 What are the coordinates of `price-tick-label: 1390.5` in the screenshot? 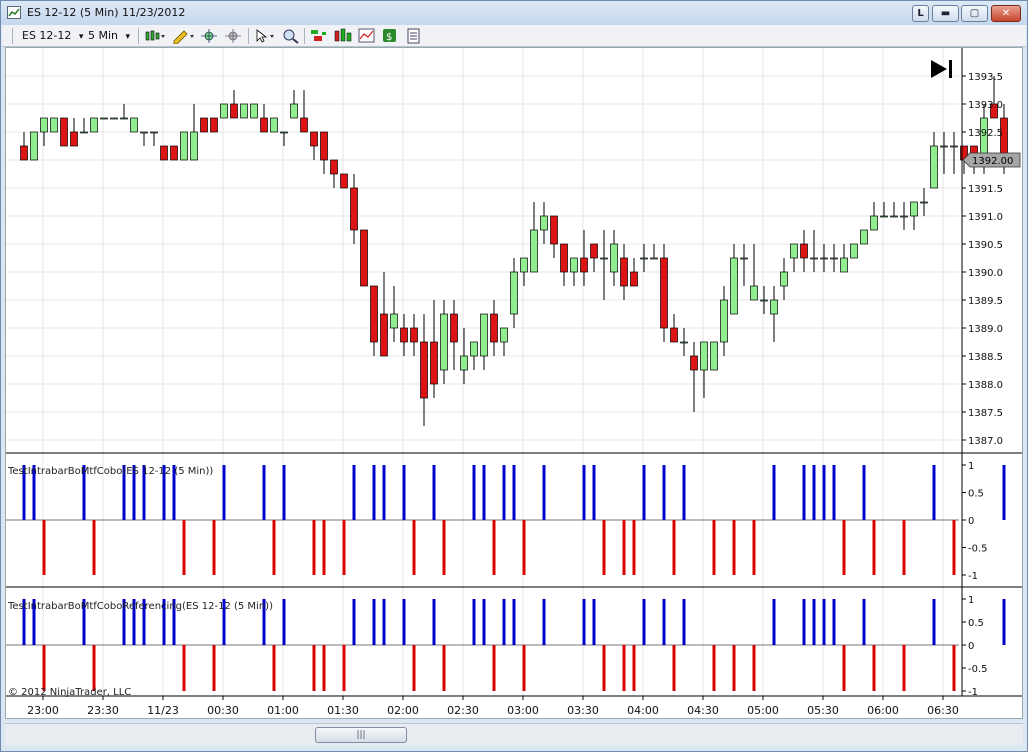 It's located at (985, 245).